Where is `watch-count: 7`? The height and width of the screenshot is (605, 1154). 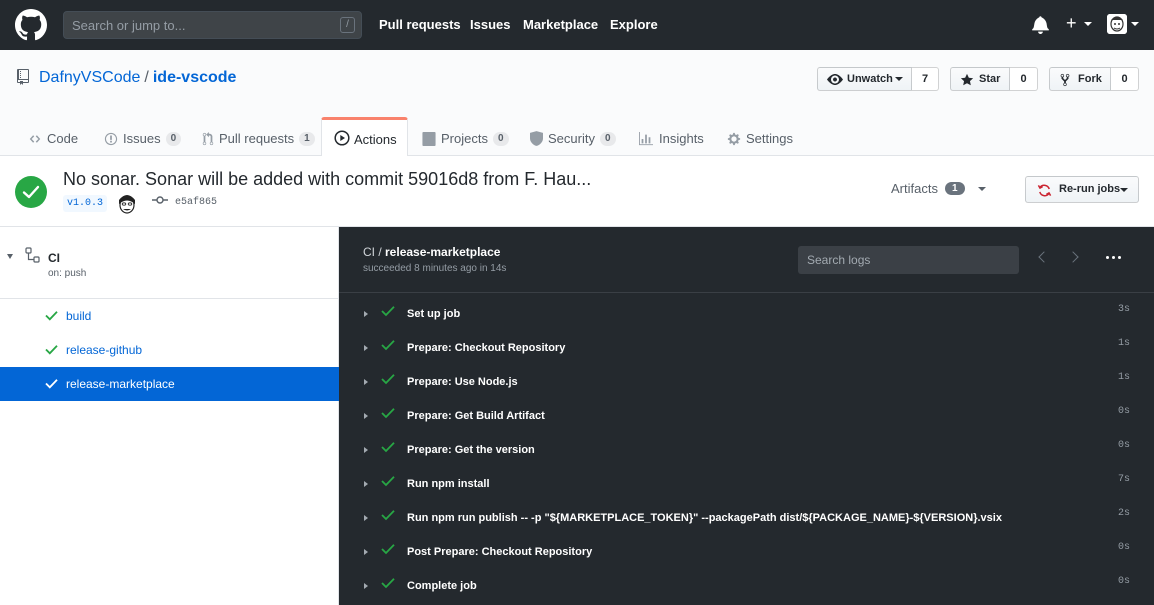
watch-count: 7 is located at coordinates (925, 79).